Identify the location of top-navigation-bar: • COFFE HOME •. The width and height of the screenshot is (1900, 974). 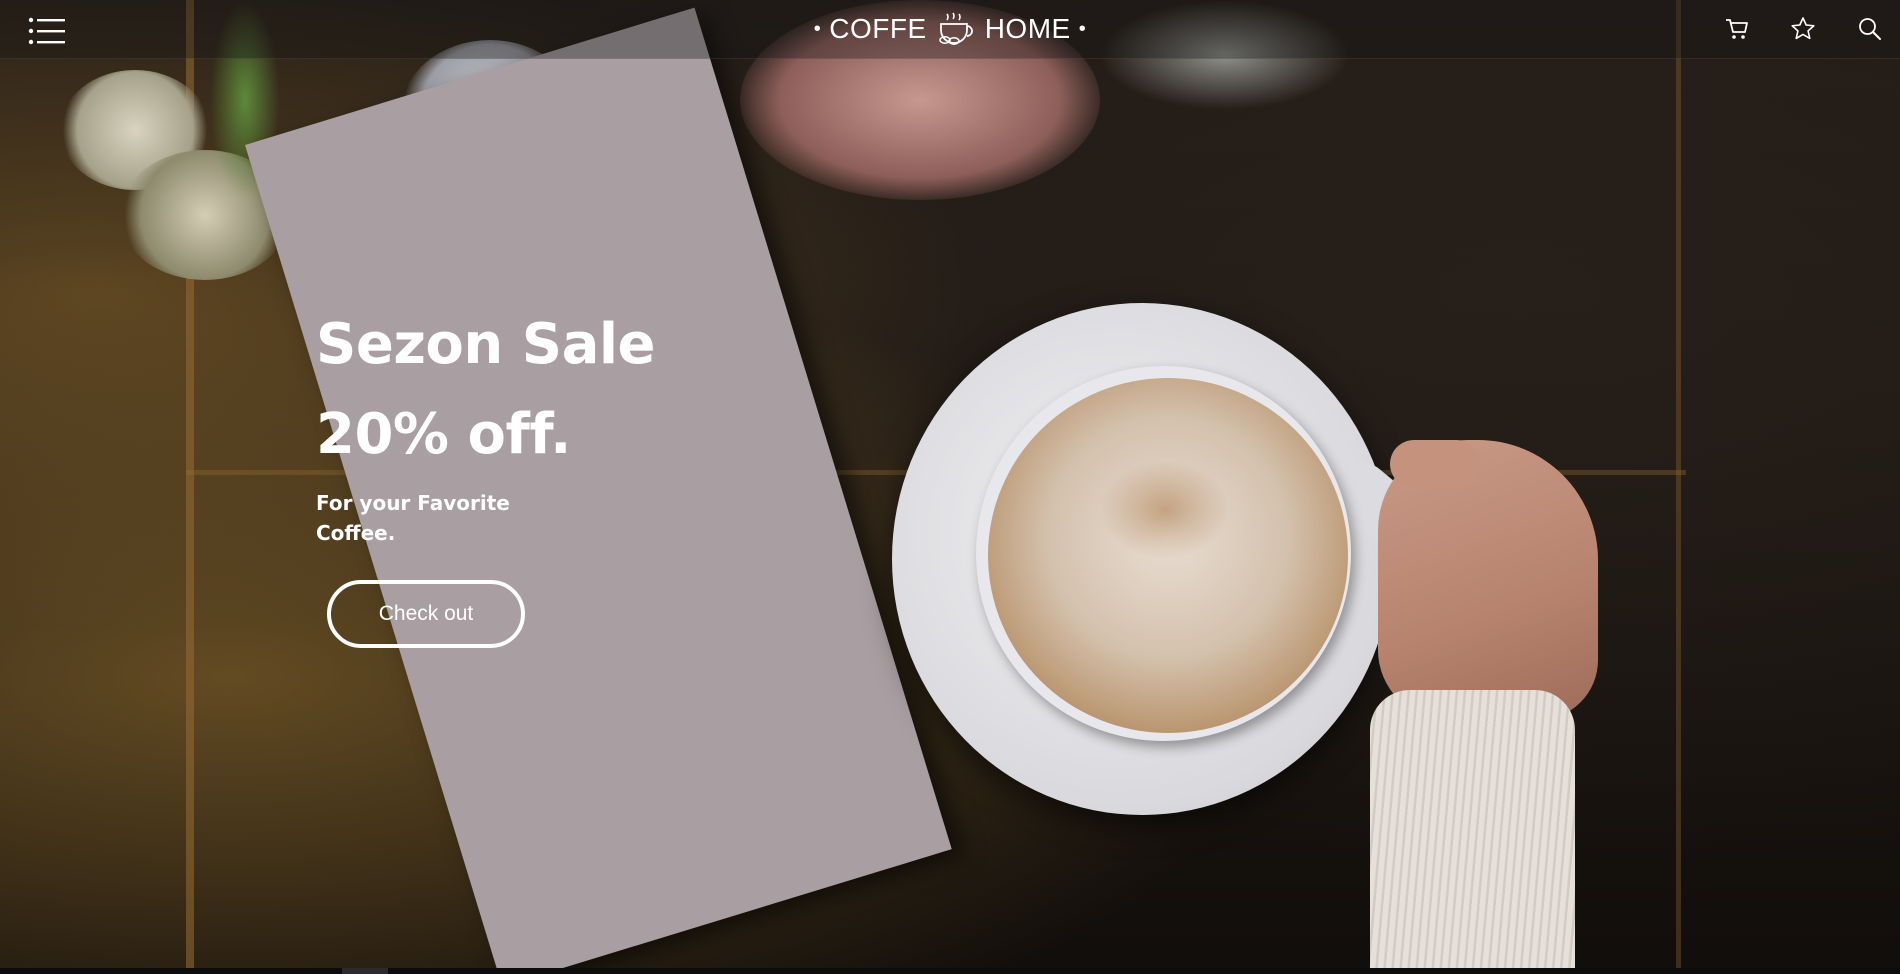
(950, 29).